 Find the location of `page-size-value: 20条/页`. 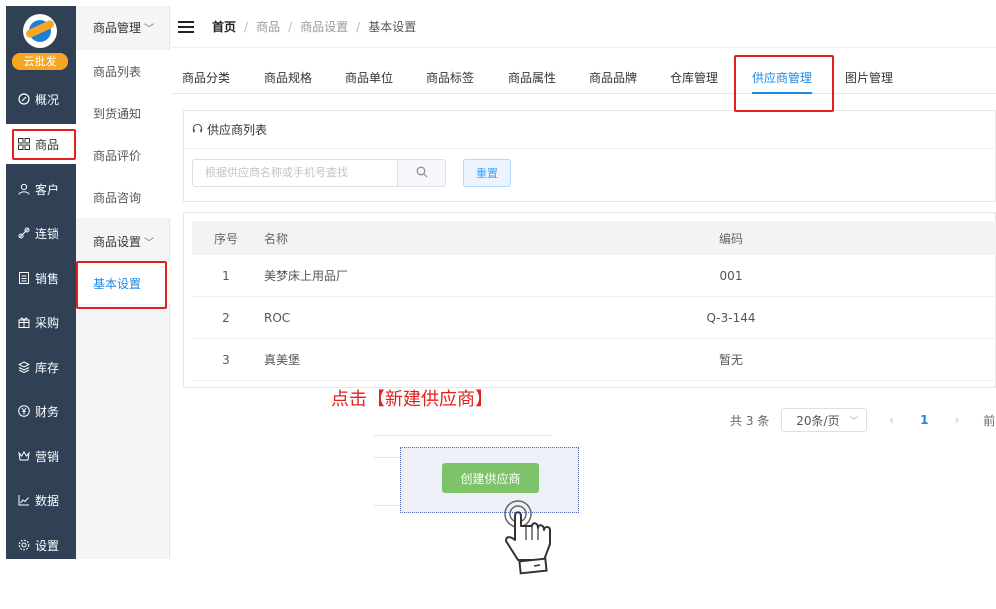

page-size-value: 20条/页 is located at coordinates (818, 420).